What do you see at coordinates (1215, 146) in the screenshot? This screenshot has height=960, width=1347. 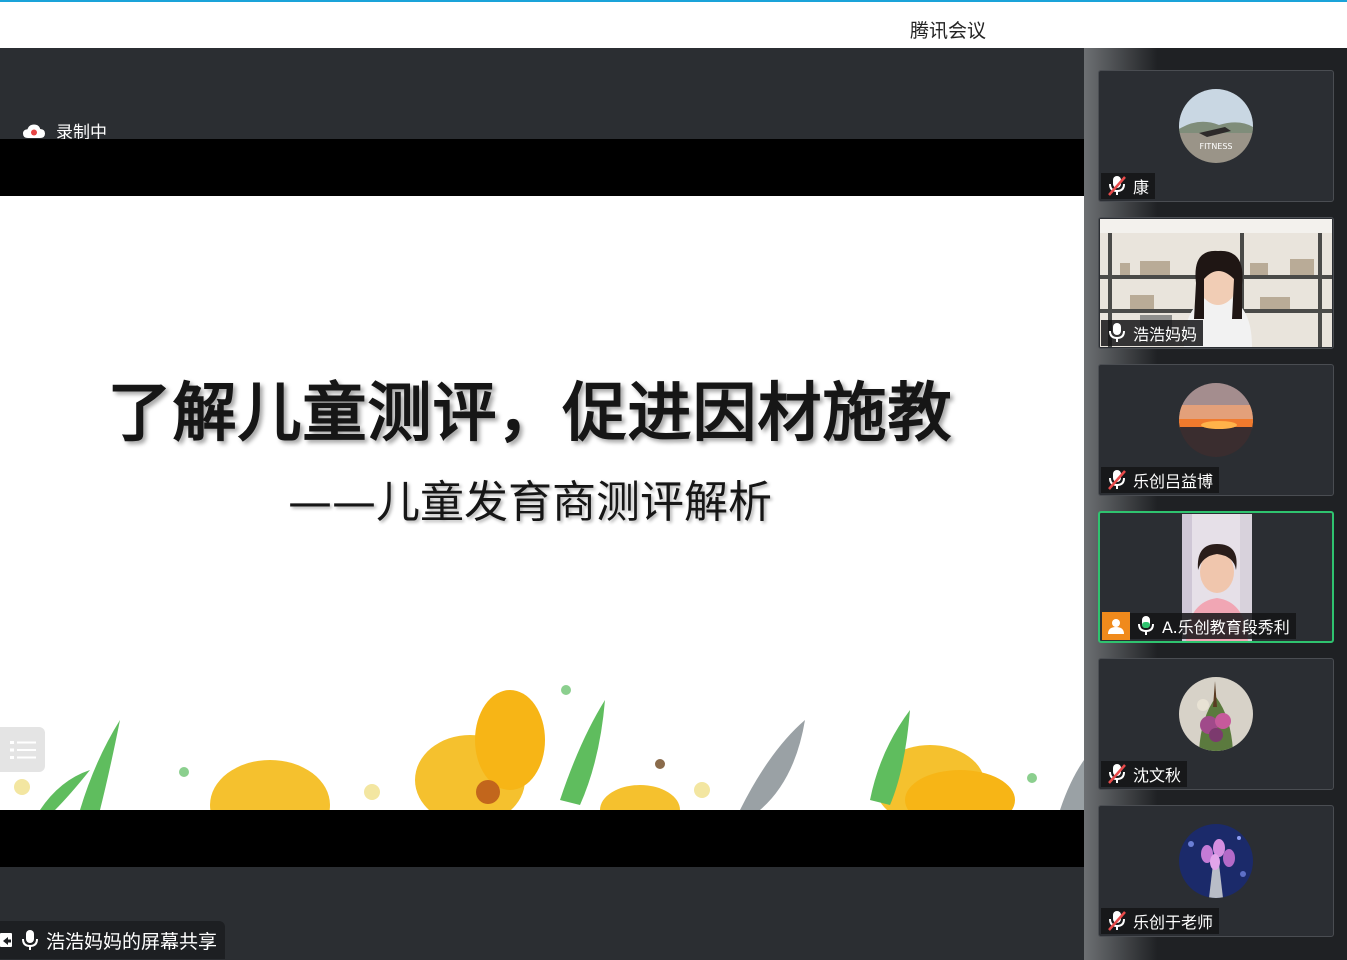 I see `svg-text: FITNESS` at bounding box center [1215, 146].